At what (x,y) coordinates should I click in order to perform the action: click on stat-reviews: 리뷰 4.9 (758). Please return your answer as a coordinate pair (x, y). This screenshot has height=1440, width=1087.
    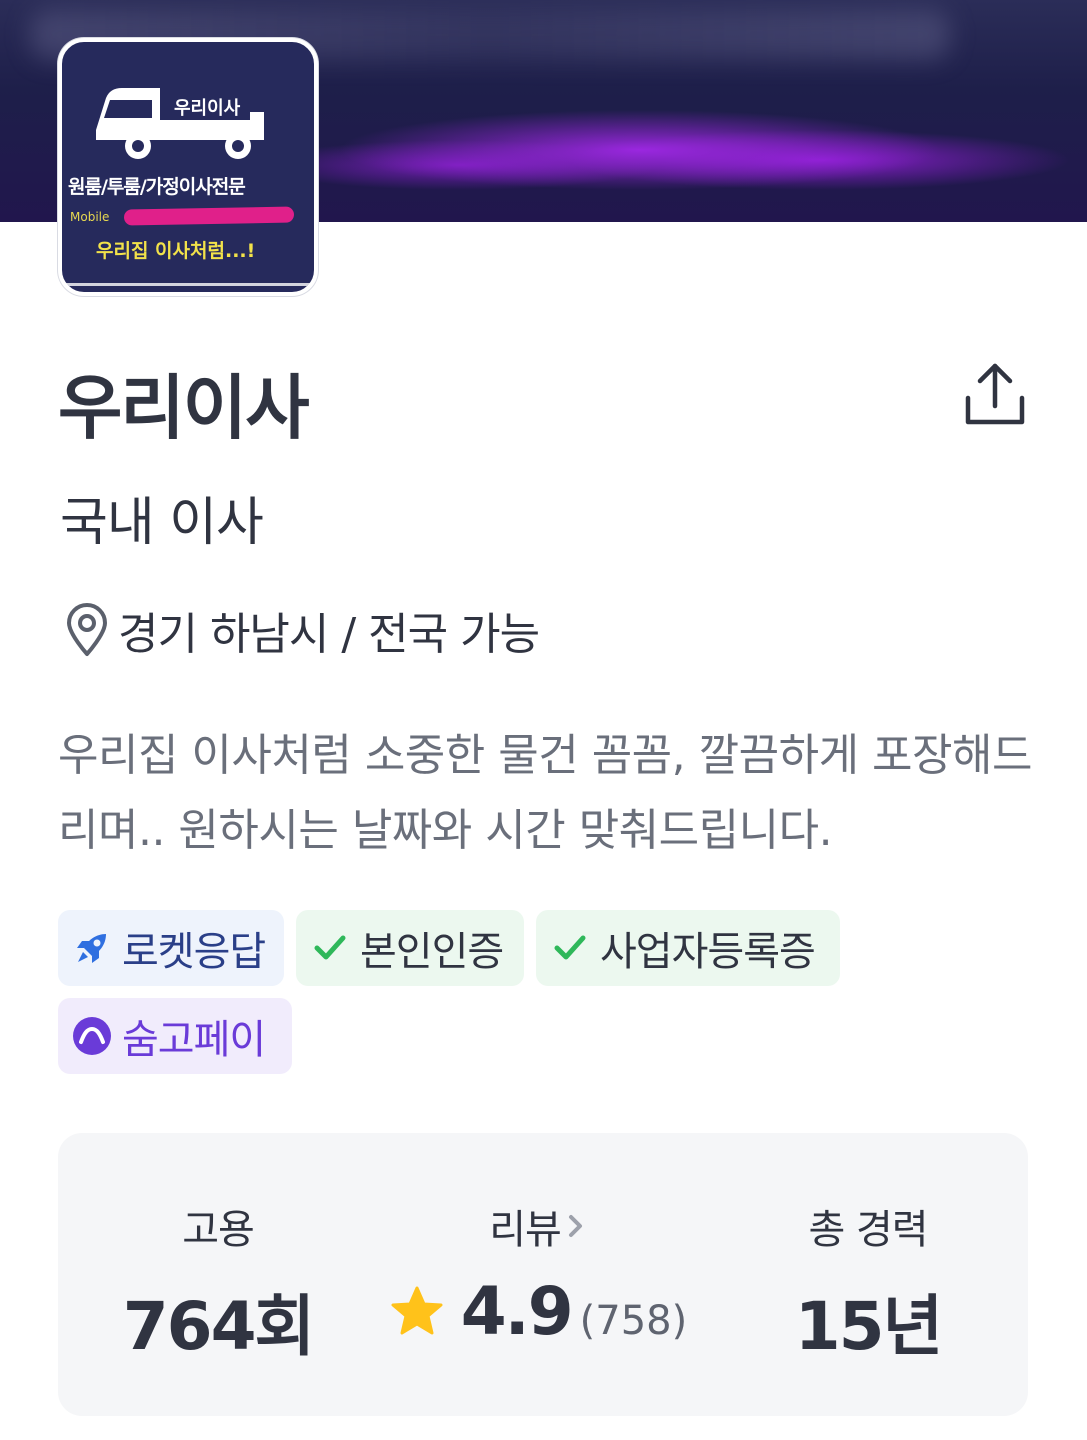
    Looking at the image, I should click on (538, 1274).